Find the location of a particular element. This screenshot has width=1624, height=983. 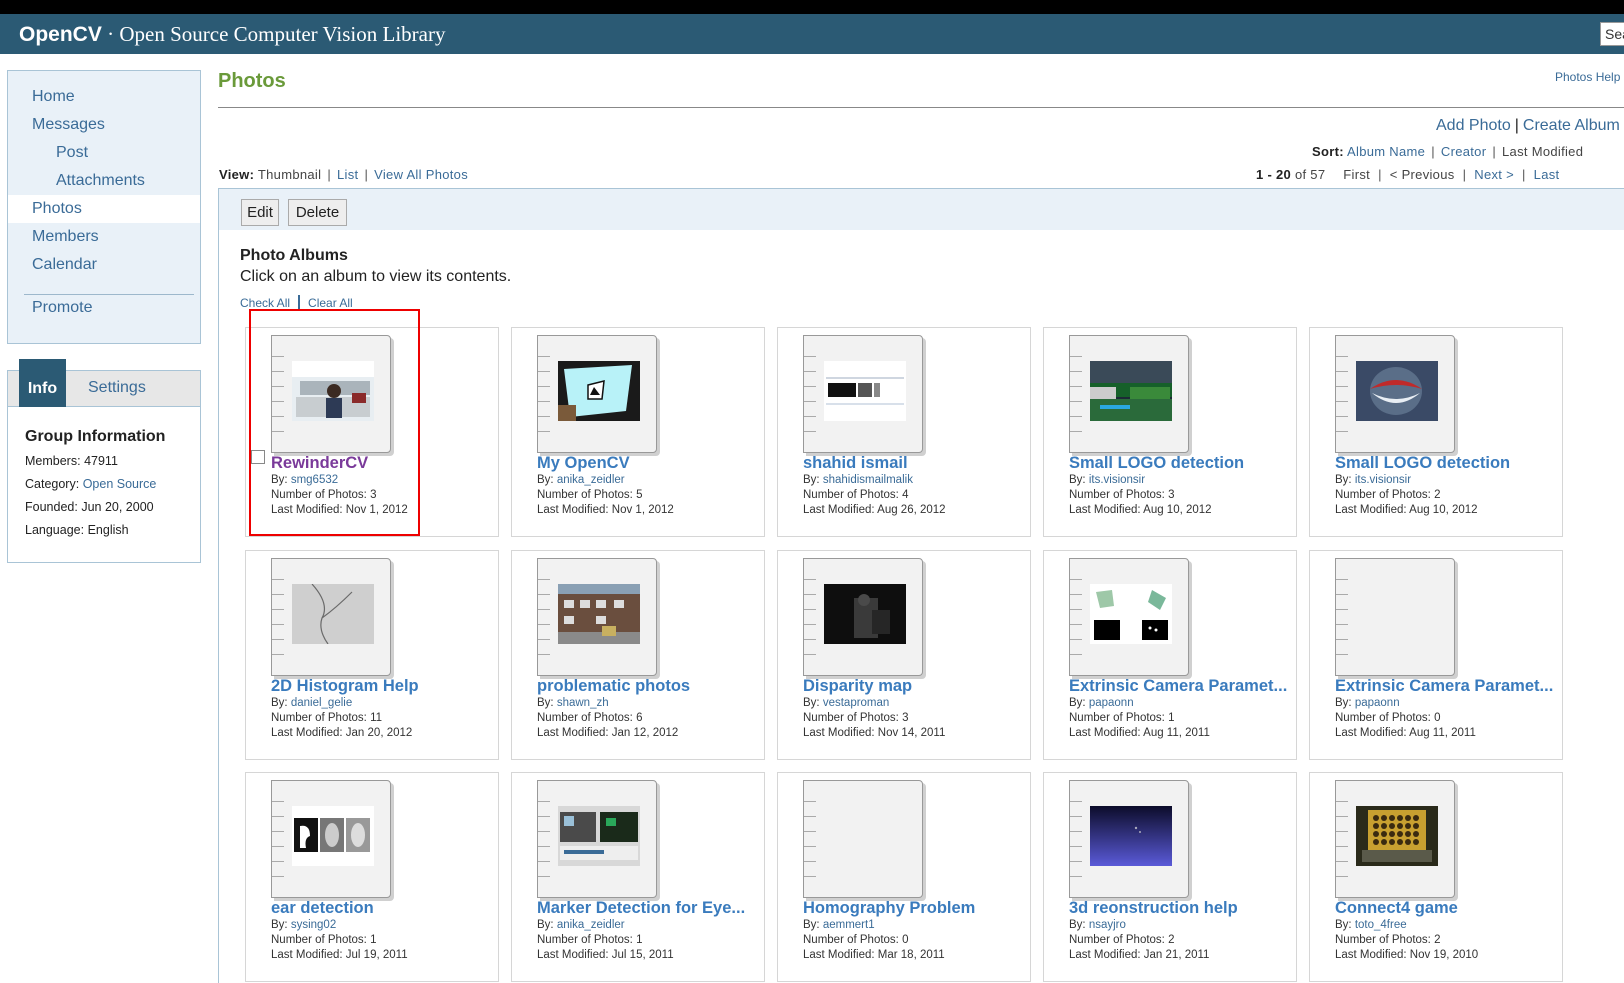

album-title: ear detection is located at coordinates (322, 908).